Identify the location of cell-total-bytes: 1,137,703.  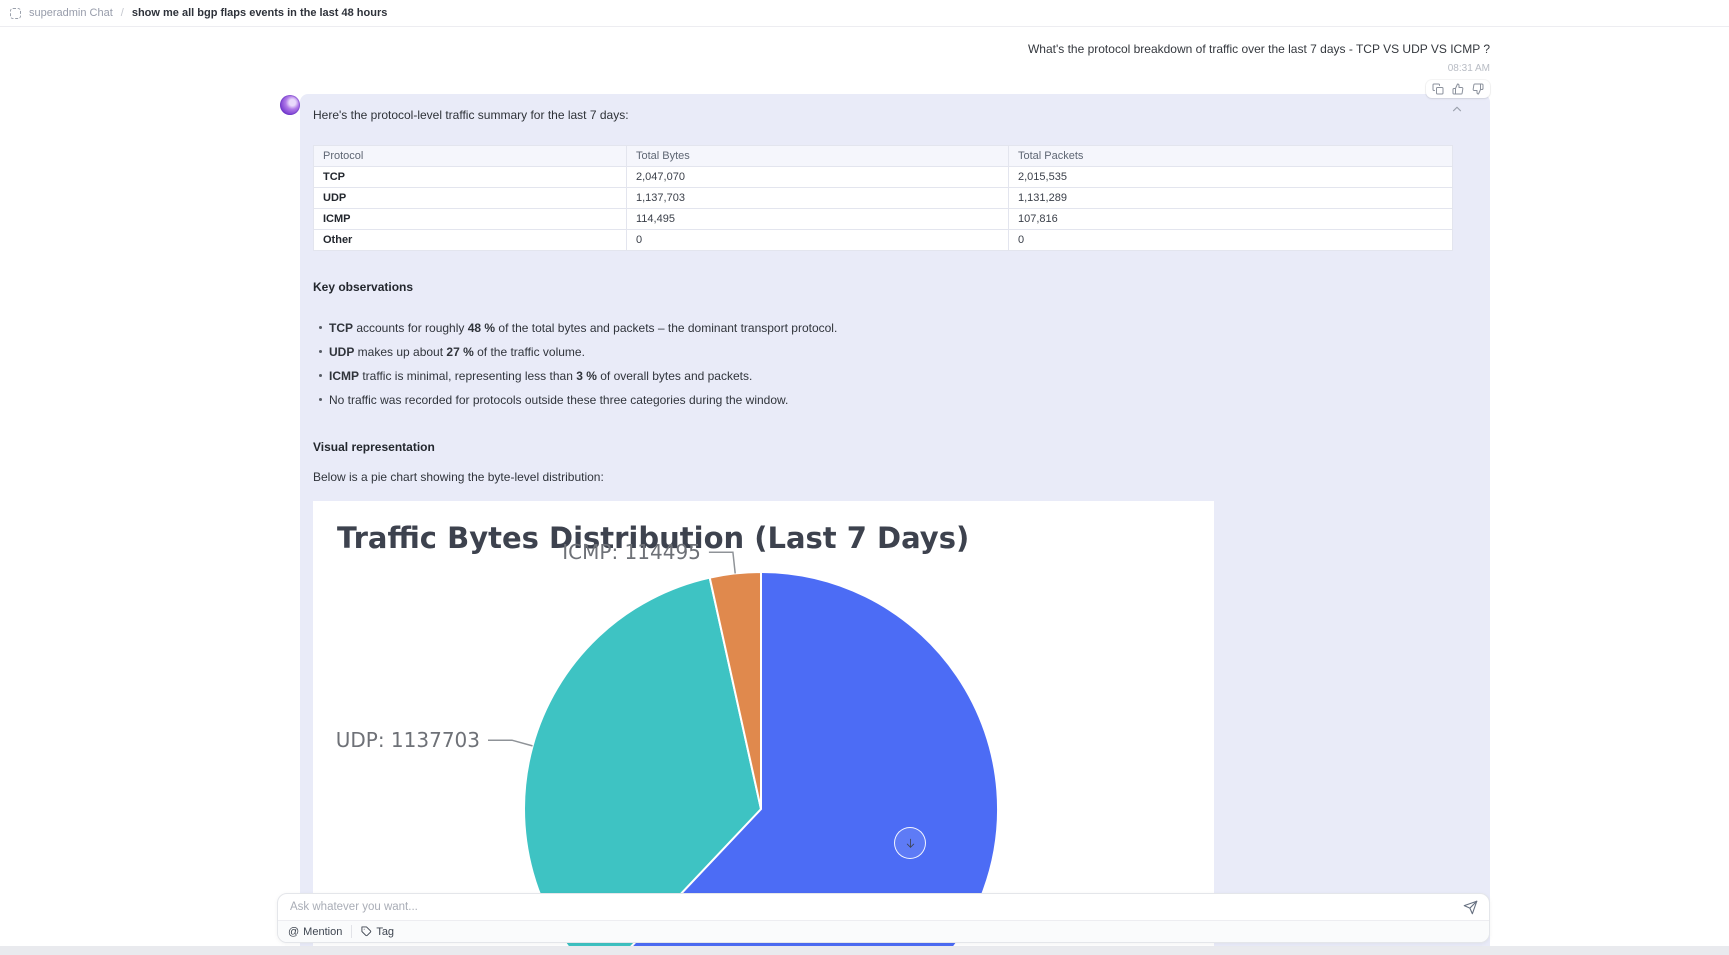
(817, 198).